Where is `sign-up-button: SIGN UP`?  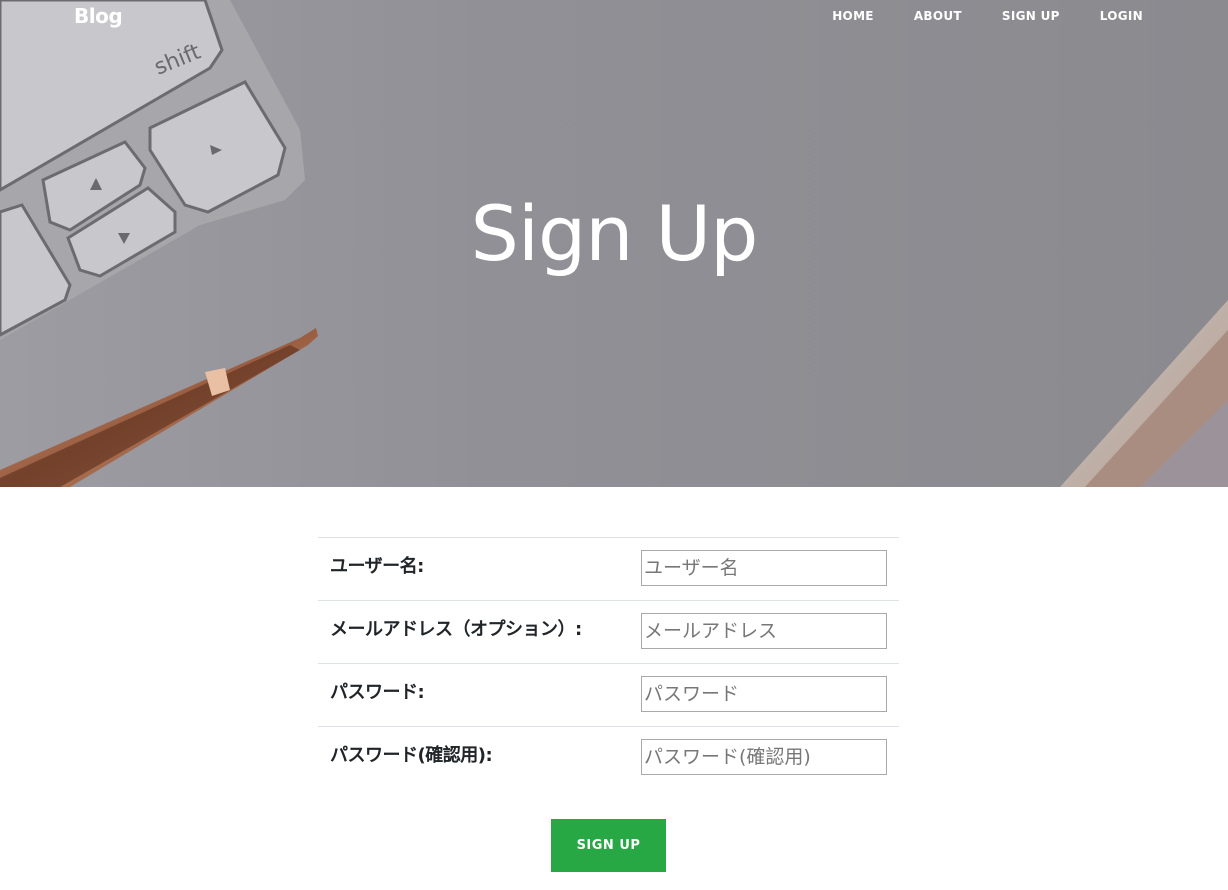
sign-up-button: SIGN UP is located at coordinates (608, 845).